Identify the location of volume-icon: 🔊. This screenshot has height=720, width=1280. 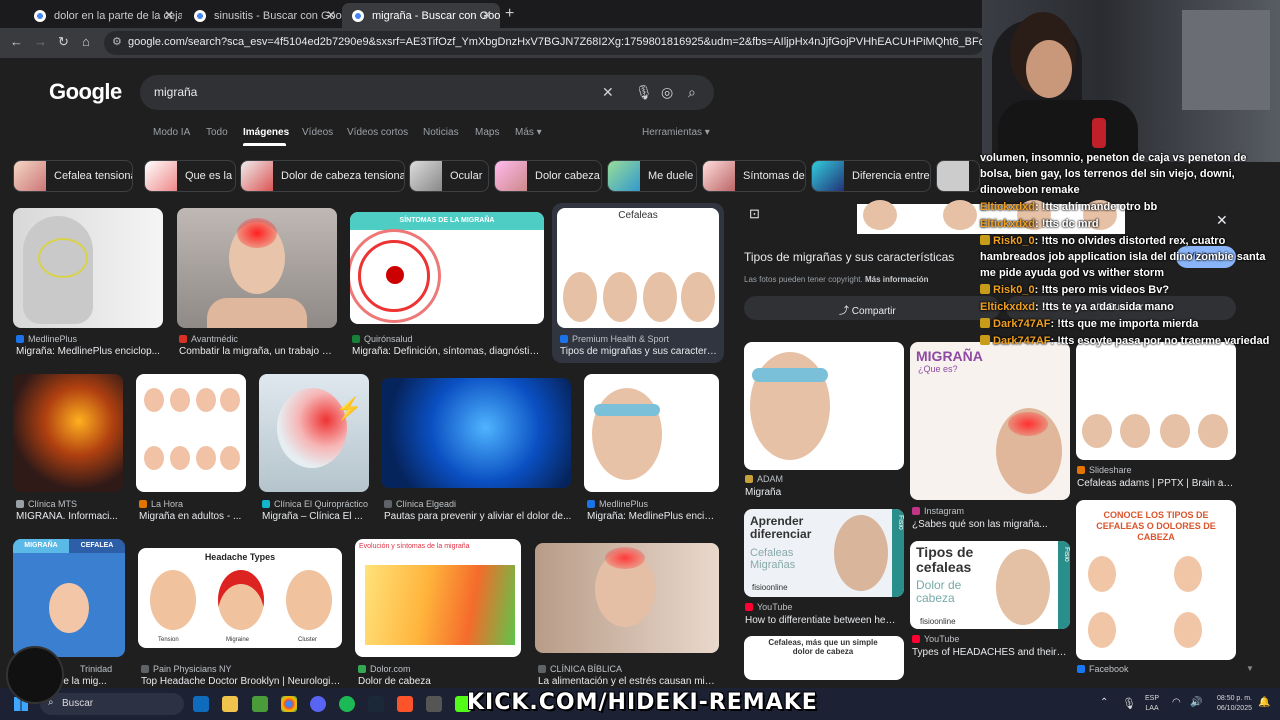
(1196, 702).